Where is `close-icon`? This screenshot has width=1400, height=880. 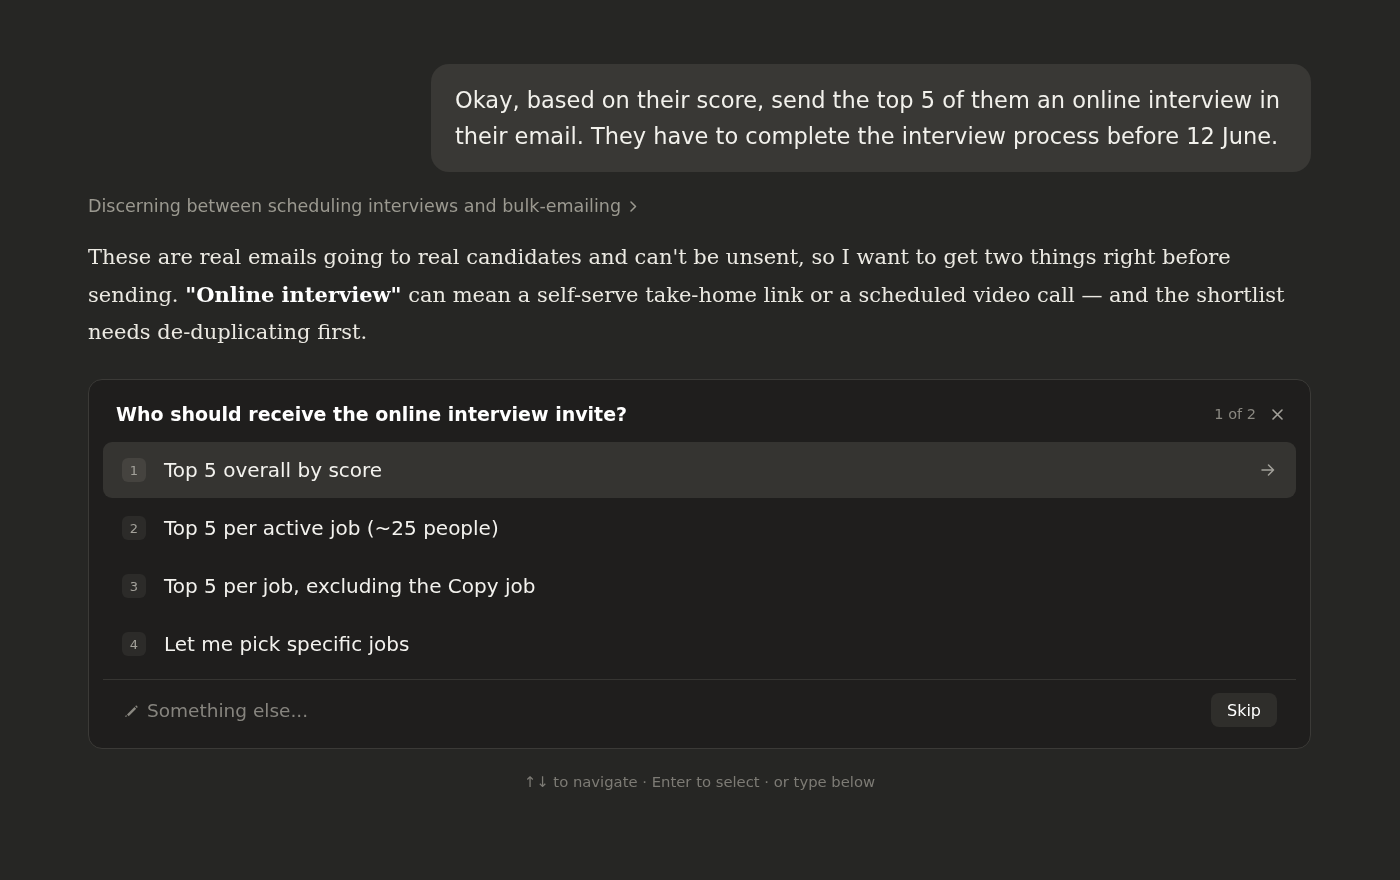 close-icon is located at coordinates (1277, 414).